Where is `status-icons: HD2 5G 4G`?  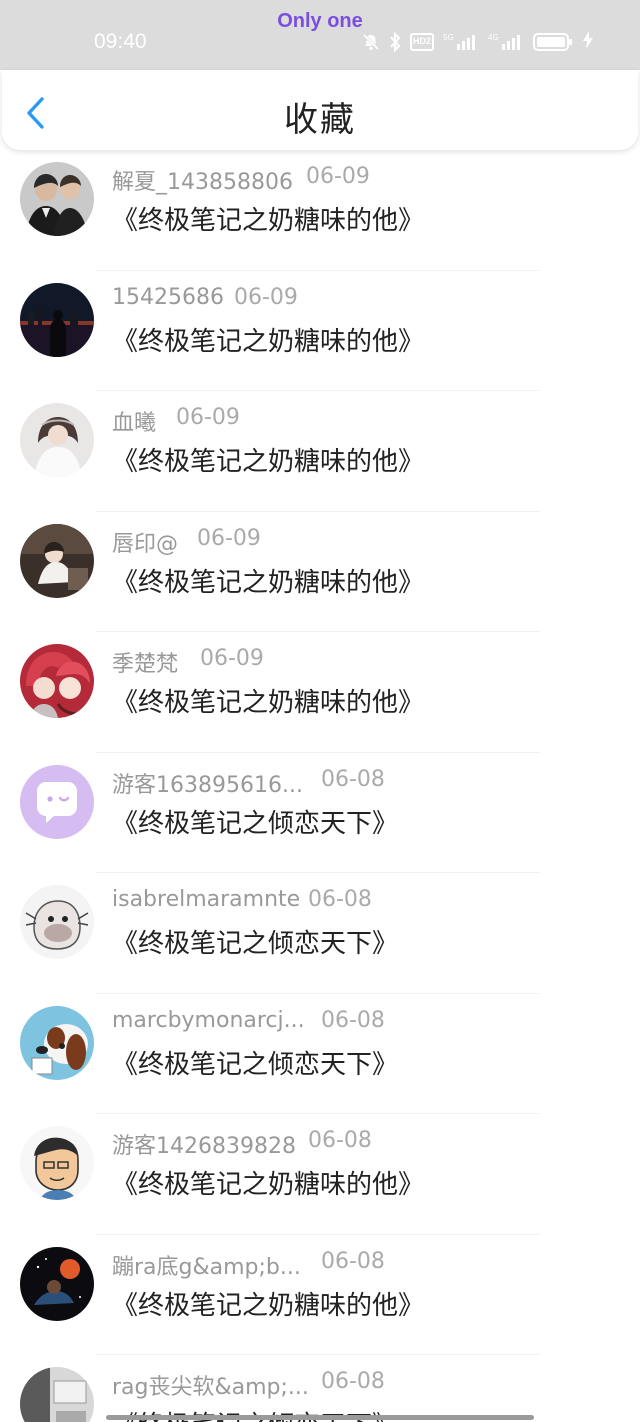
status-icons: HD2 5G 4G is located at coordinates (478, 42).